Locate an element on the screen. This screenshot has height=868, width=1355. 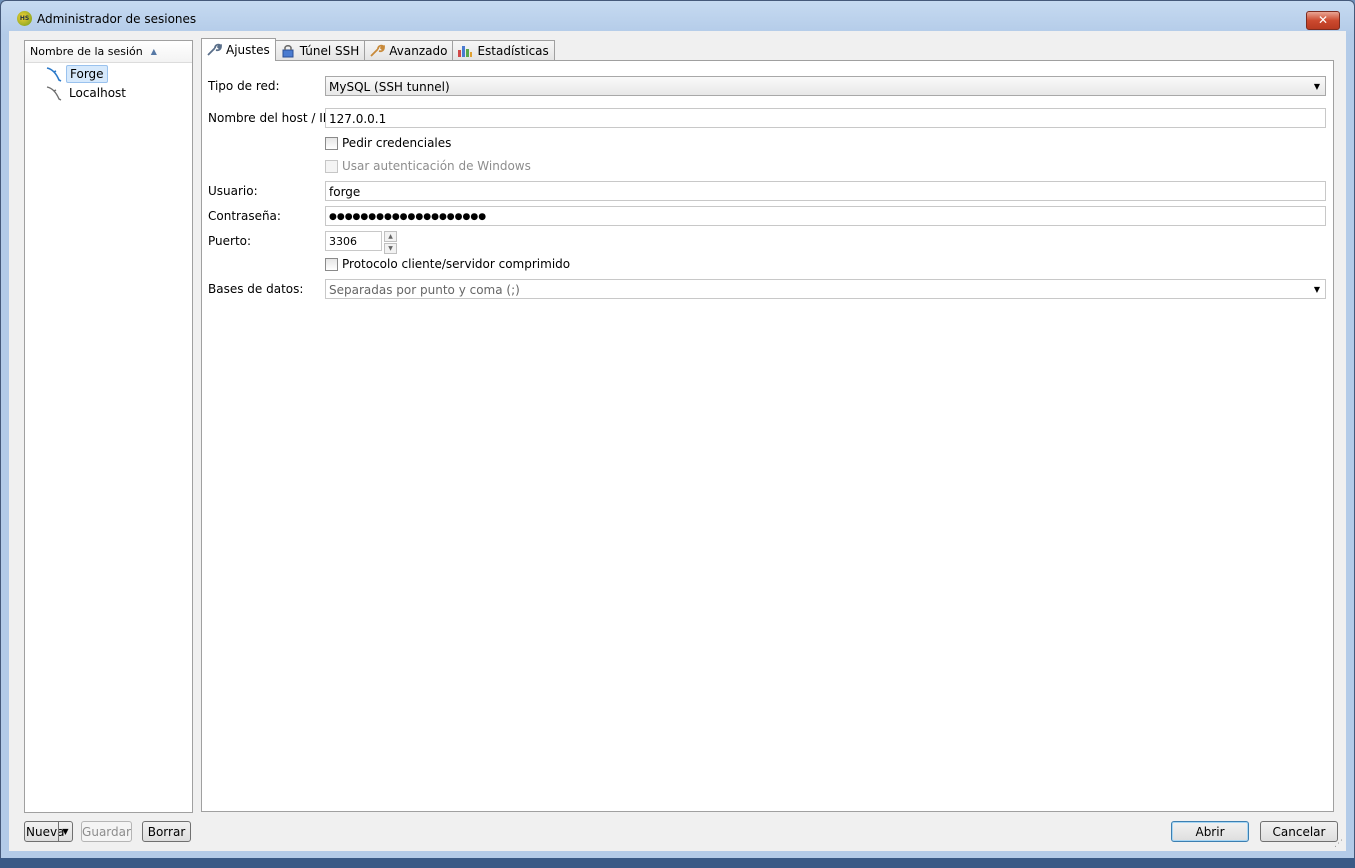
windows-auth-label: Usar autenticación de Windows is located at coordinates (436, 166).